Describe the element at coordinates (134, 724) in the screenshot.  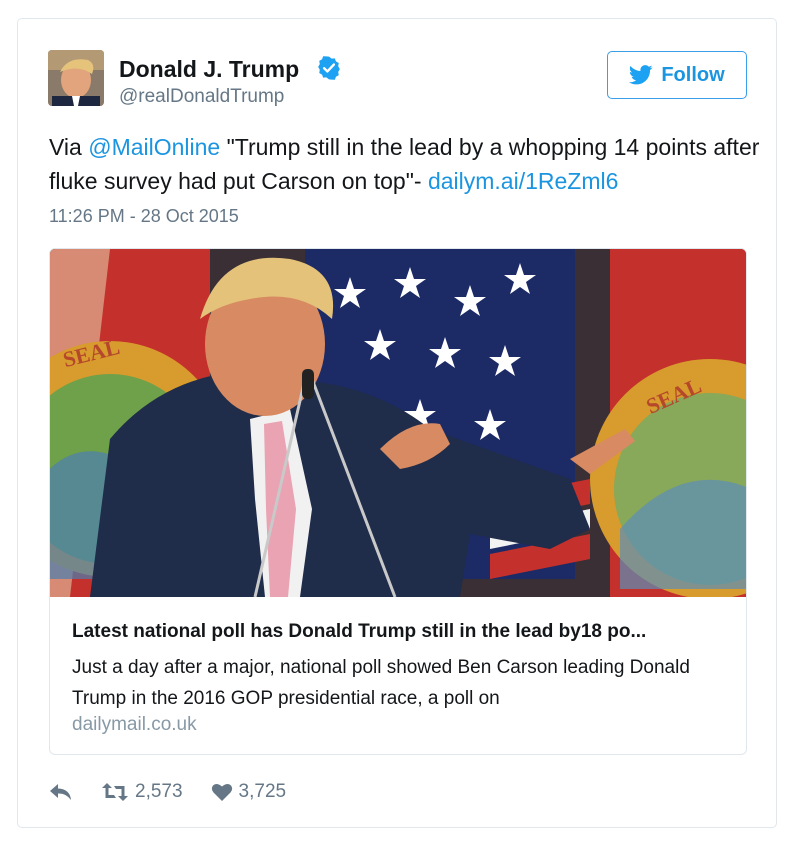
I see `article-domain: dailymail.co.uk` at that location.